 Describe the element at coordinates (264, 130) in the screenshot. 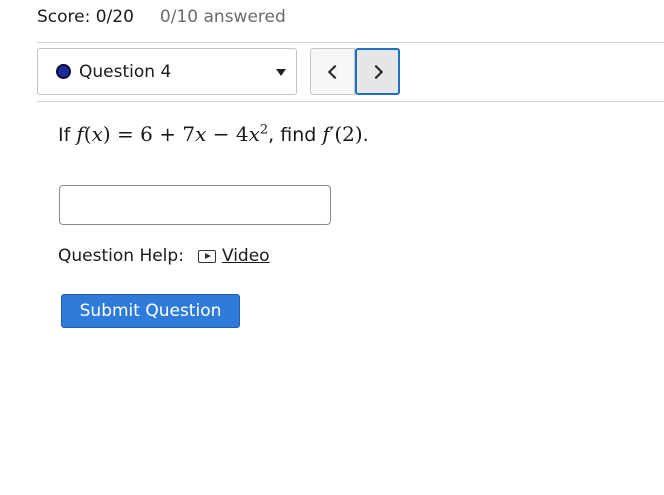

I see `math-exponent: 2` at that location.